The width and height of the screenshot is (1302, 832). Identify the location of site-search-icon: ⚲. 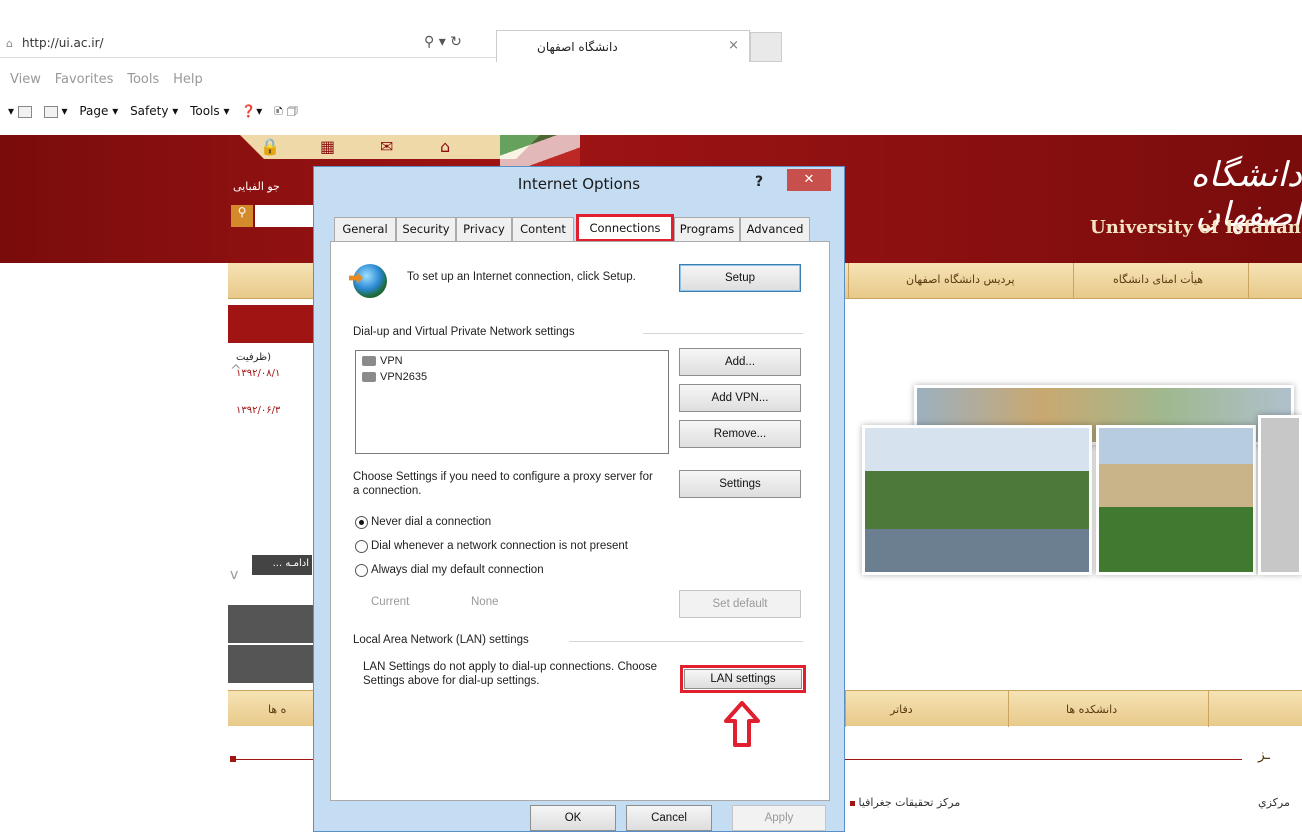
(242, 216).